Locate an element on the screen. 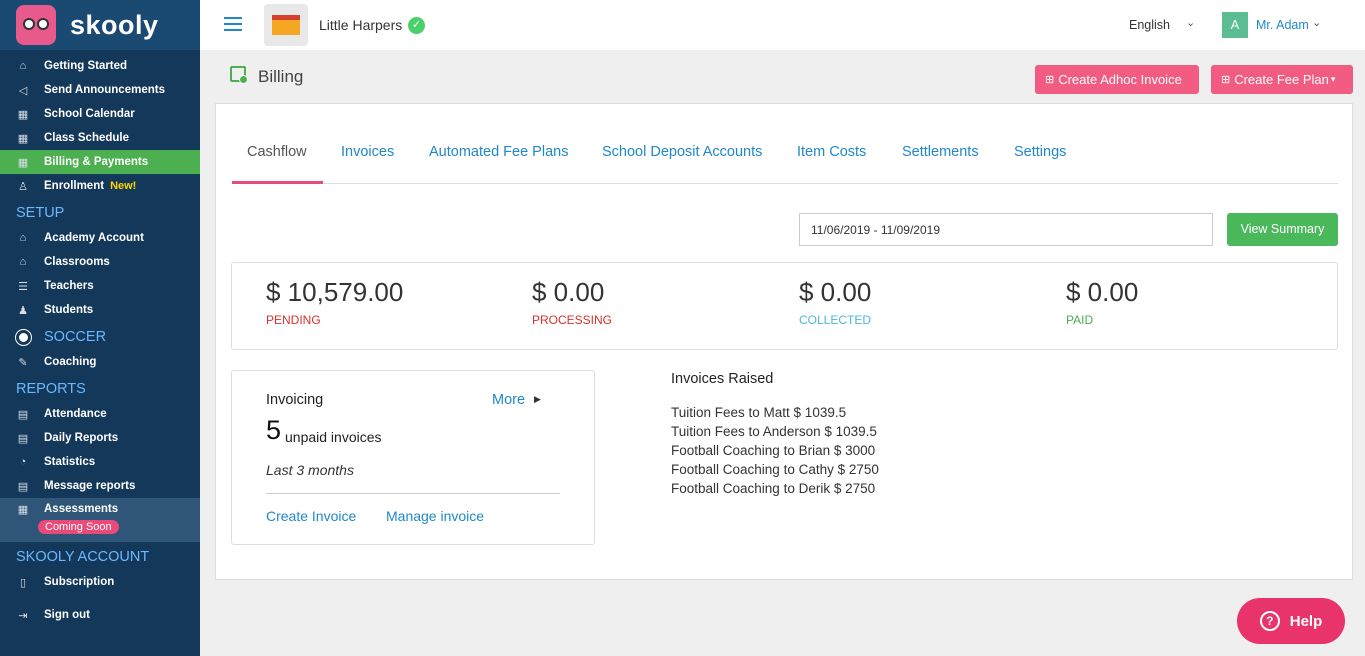  question-icon: ? is located at coordinates (1269, 621).